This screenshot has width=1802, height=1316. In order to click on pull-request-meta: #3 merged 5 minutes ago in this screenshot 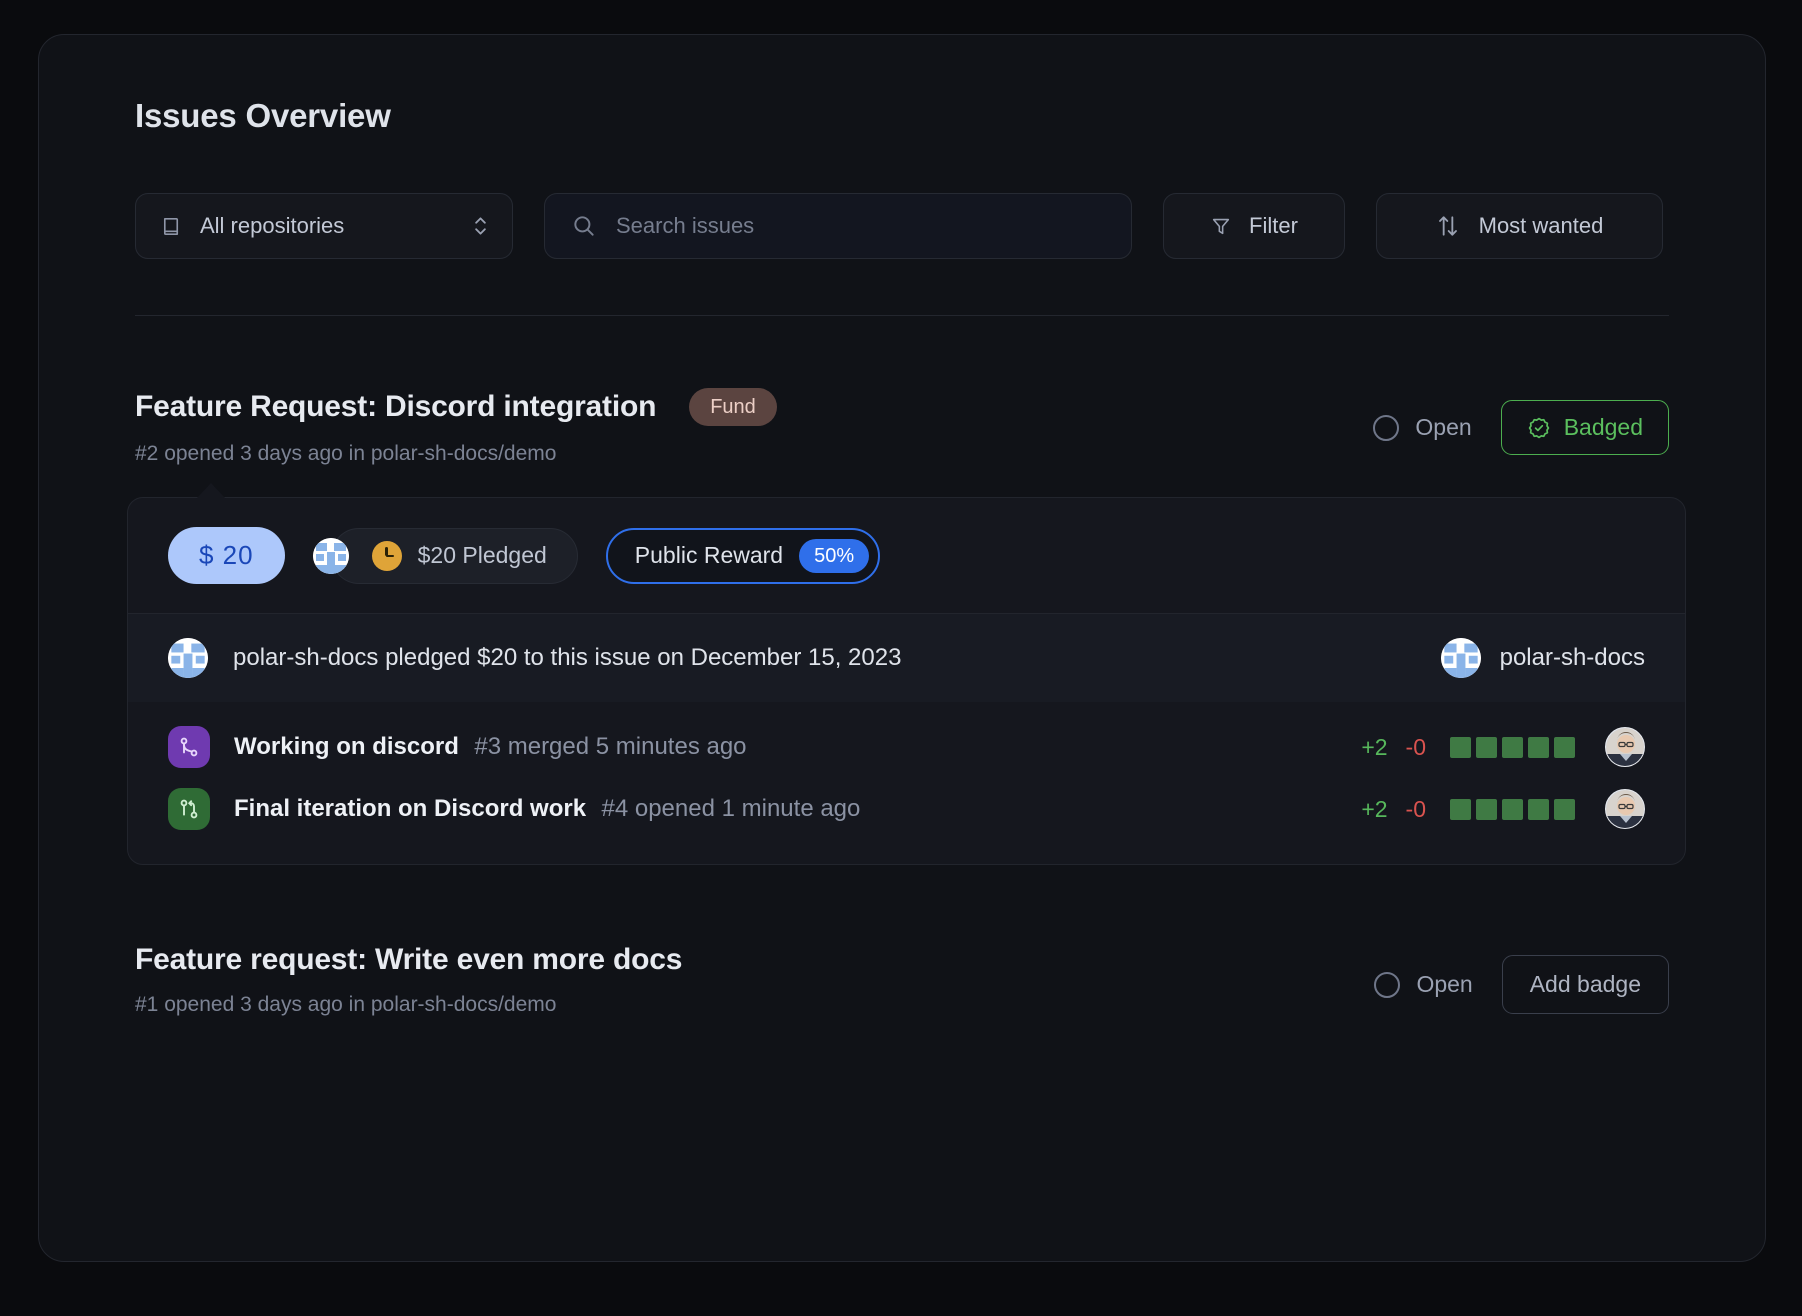, I will do `click(610, 746)`.